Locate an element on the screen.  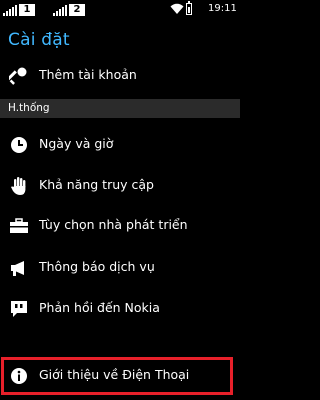
date-time-item: Ngày và giờ is located at coordinates (120, 145).